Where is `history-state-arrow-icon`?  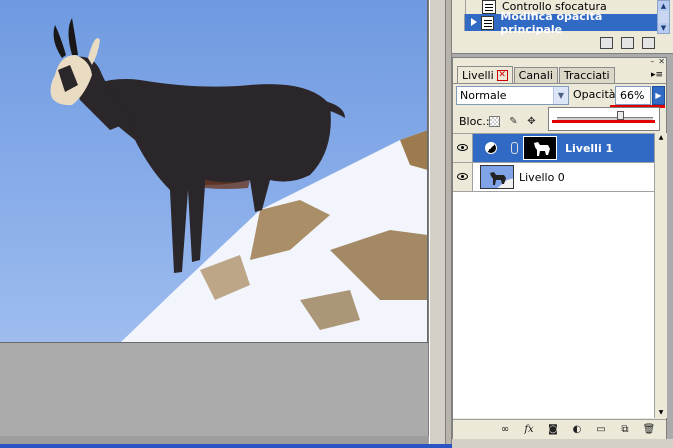 history-state-arrow-icon is located at coordinates (474, 22).